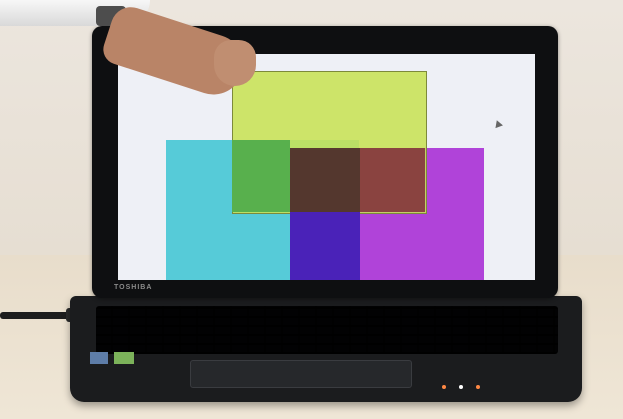 Image resolution: width=623 pixels, height=419 pixels. Describe the element at coordinates (99, 358) in the screenshot. I see `processor-sticker` at that location.